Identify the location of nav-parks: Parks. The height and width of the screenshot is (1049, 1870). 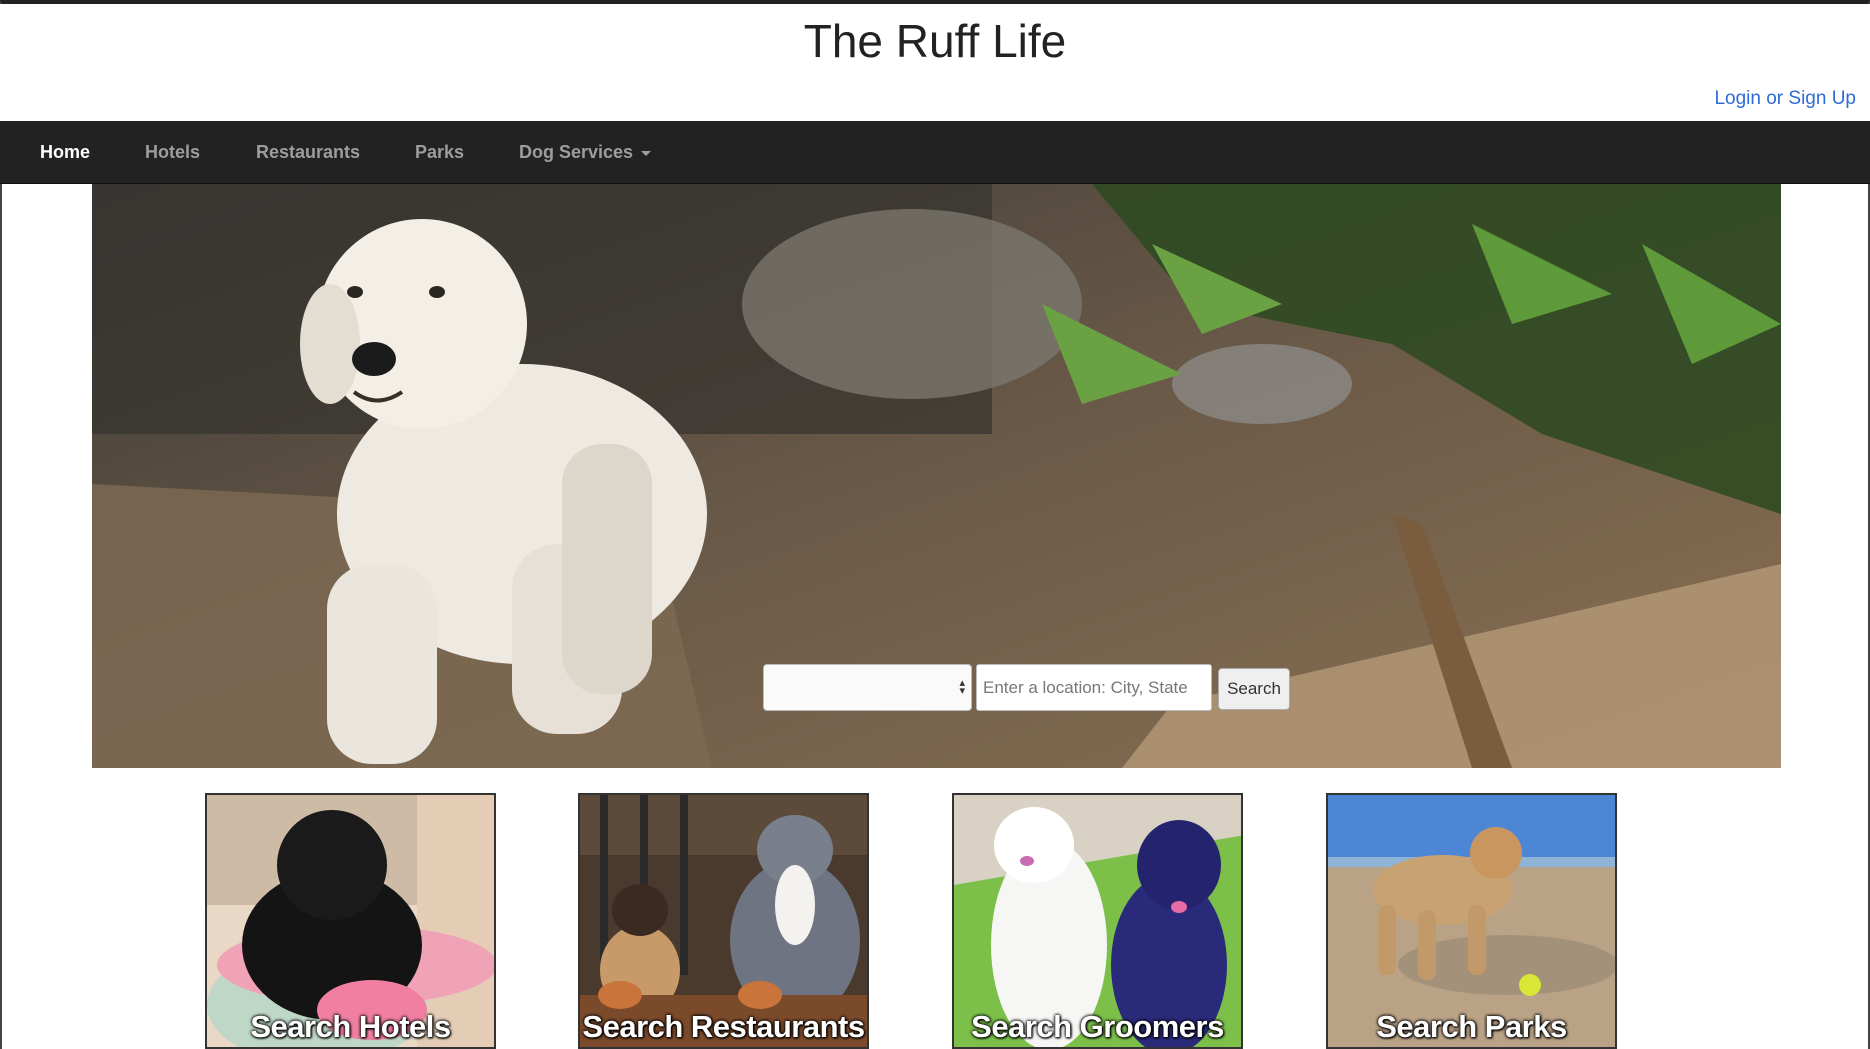
(439, 152).